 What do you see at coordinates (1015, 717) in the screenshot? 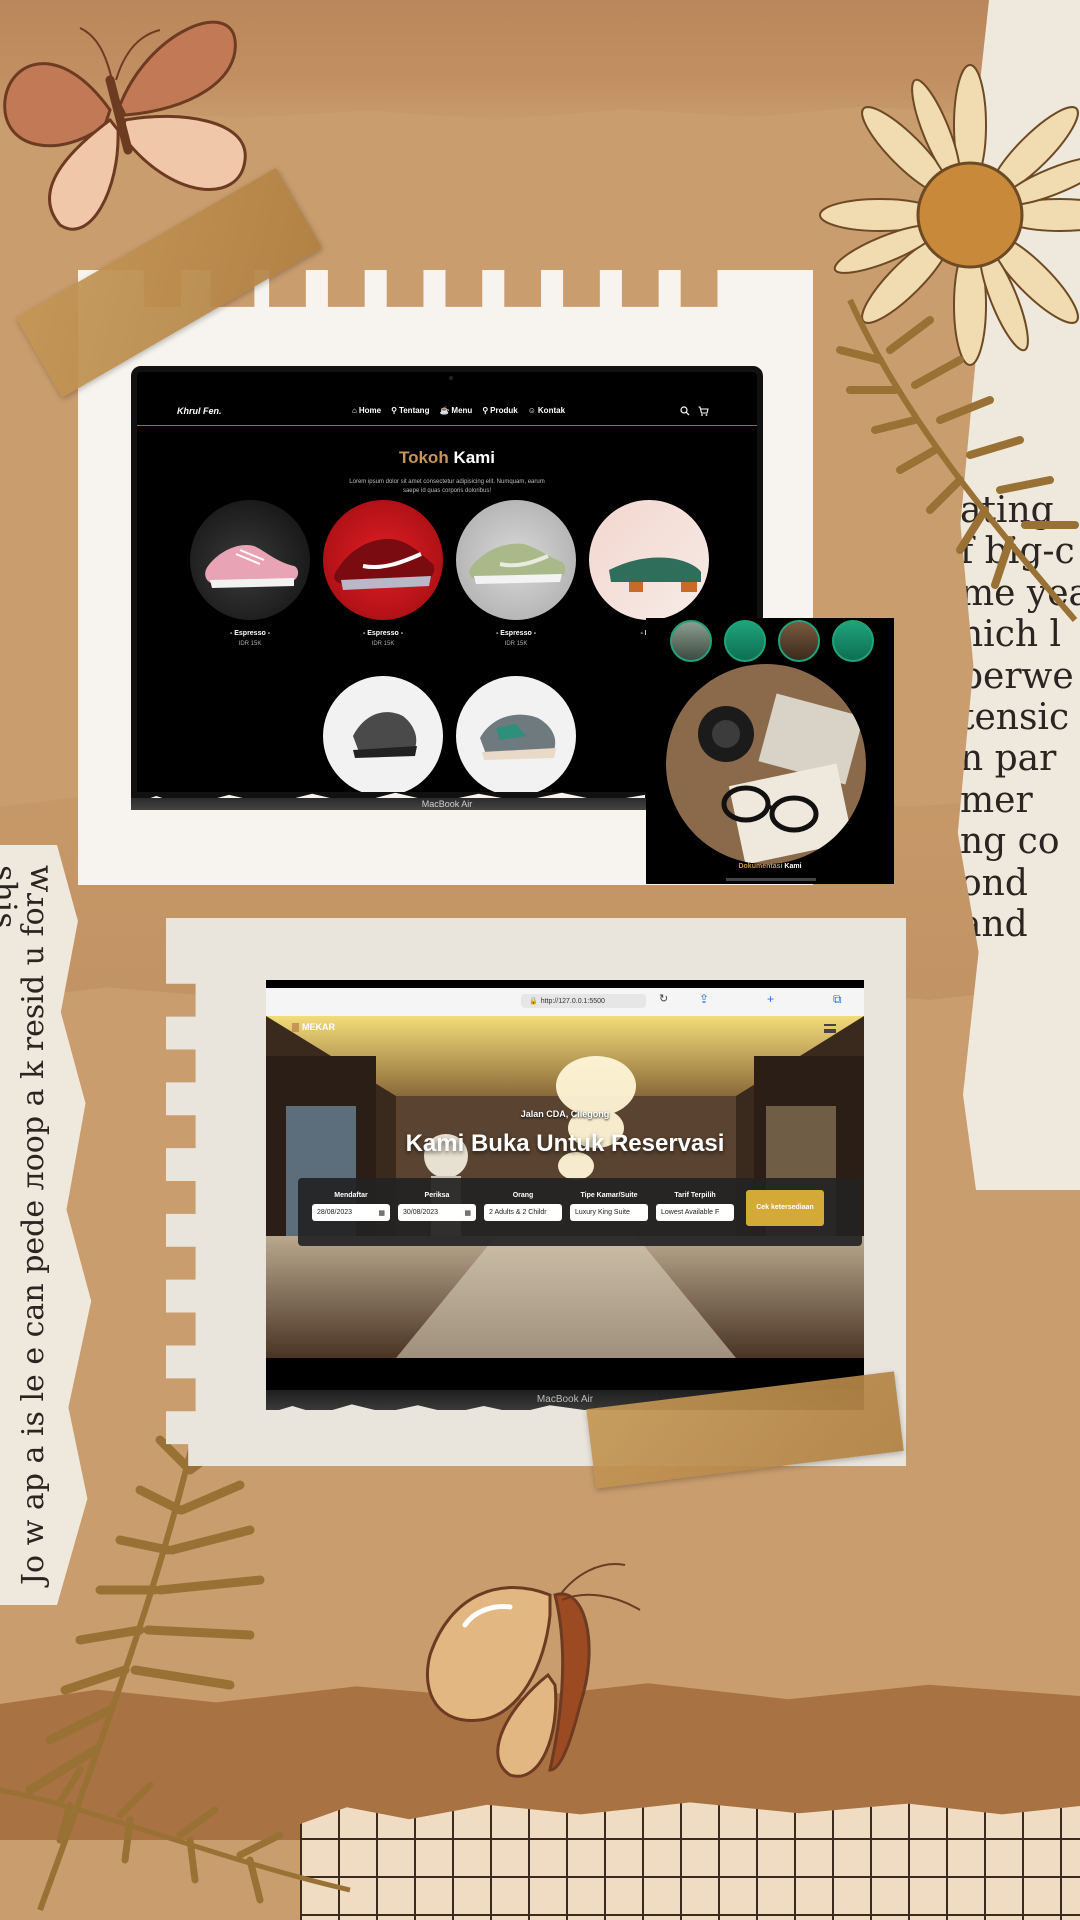
I see `news-line: tensic` at bounding box center [1015, 717].